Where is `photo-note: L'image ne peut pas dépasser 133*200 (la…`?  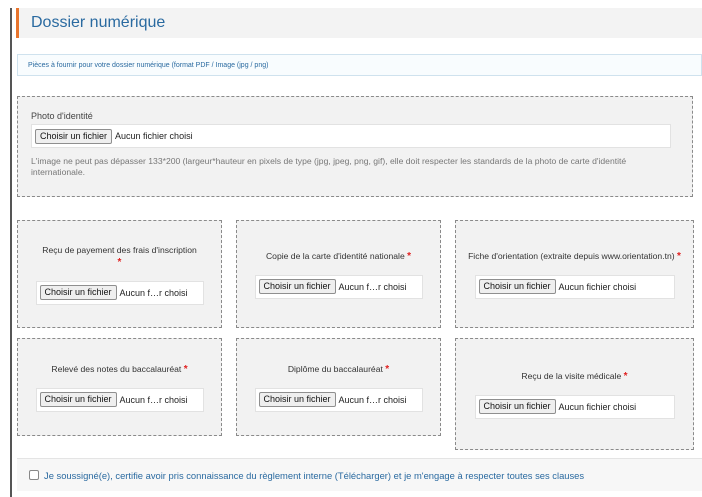 photo-note: L'image ne peut pas dépasser 133*200 (la… is located at coordinates (329, 166).